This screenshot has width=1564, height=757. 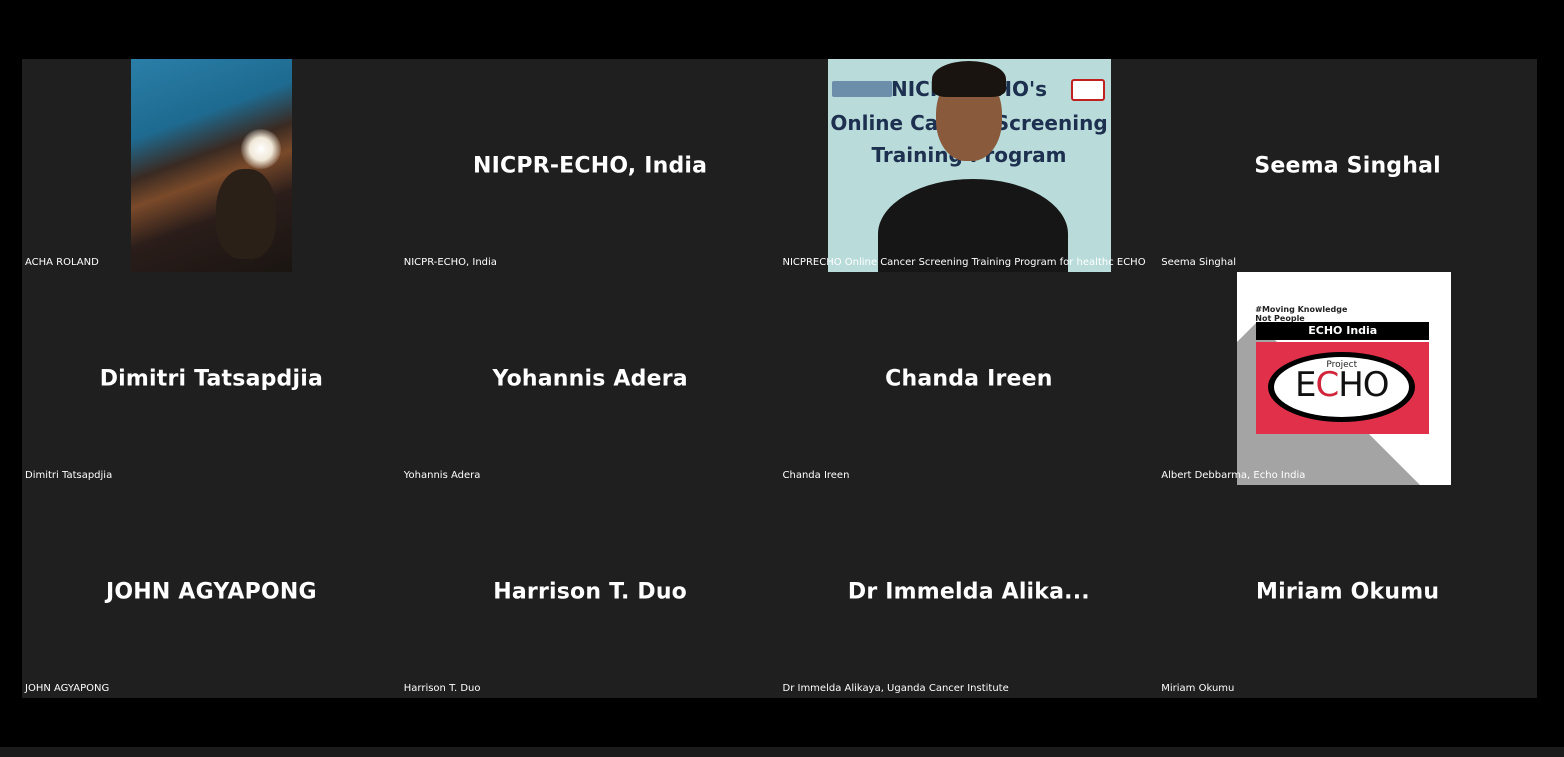 What do you see at coordinates (816, 475) in the screenshot?
I see `participant-name-label: Chanda Ireen` at bounding box center [816, 475].